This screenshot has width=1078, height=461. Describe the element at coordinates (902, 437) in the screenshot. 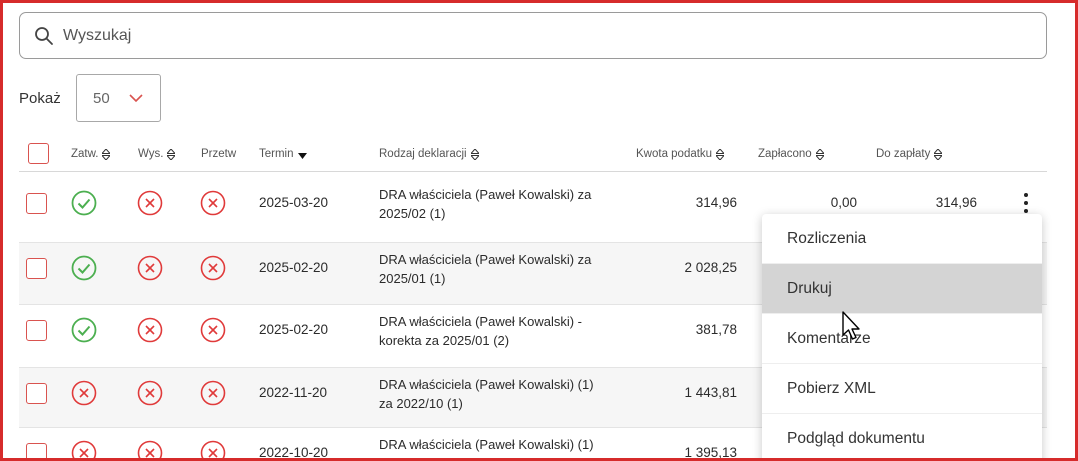

I see `menu-item-document-preview: Podgląd dokumentu` at that location.